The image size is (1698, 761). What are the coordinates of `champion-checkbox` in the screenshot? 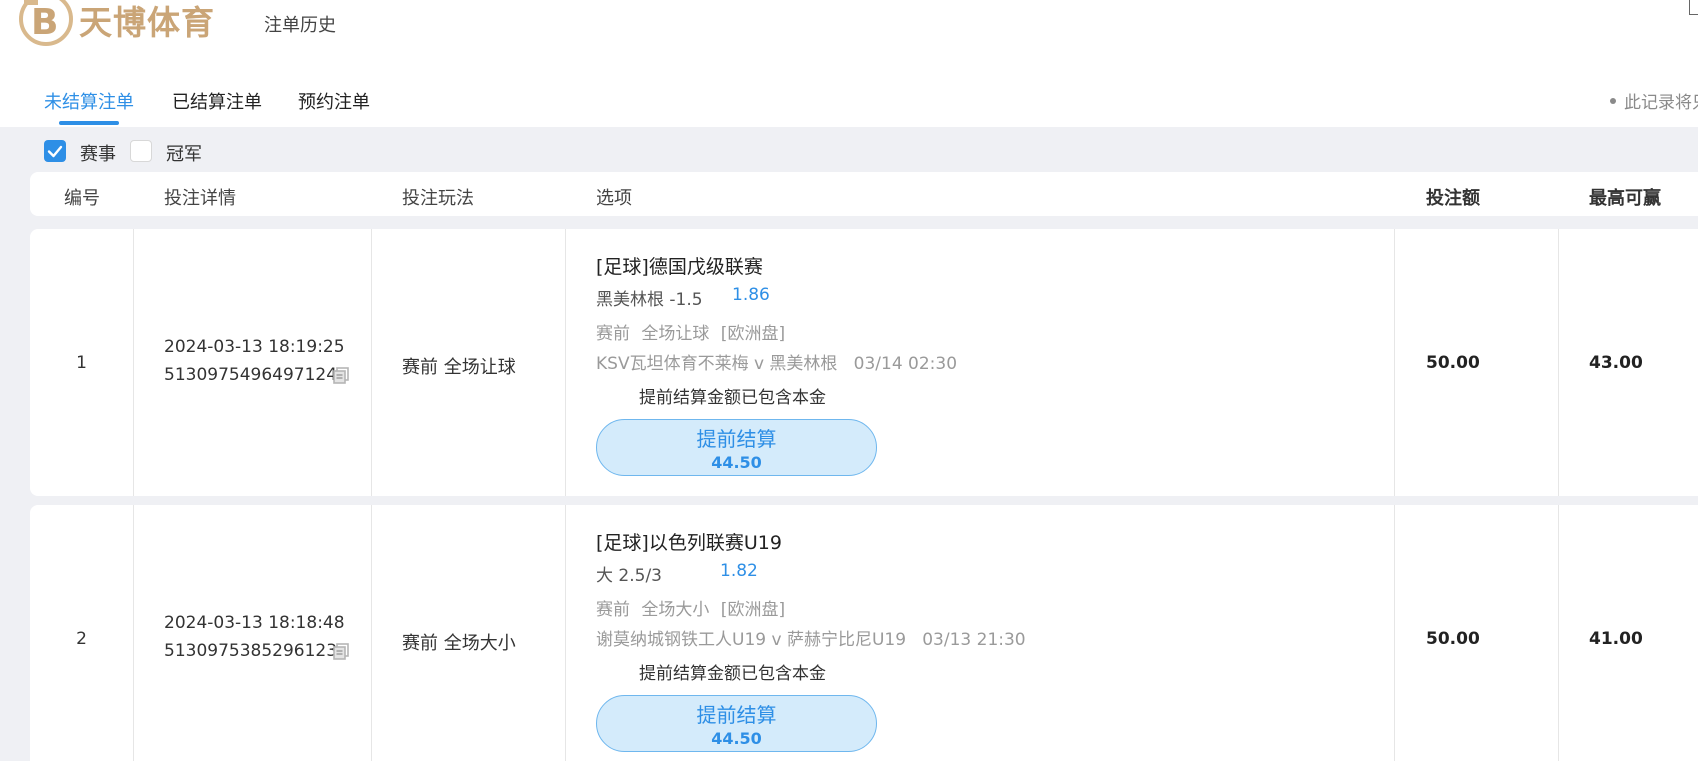 It's located at (141, 151).